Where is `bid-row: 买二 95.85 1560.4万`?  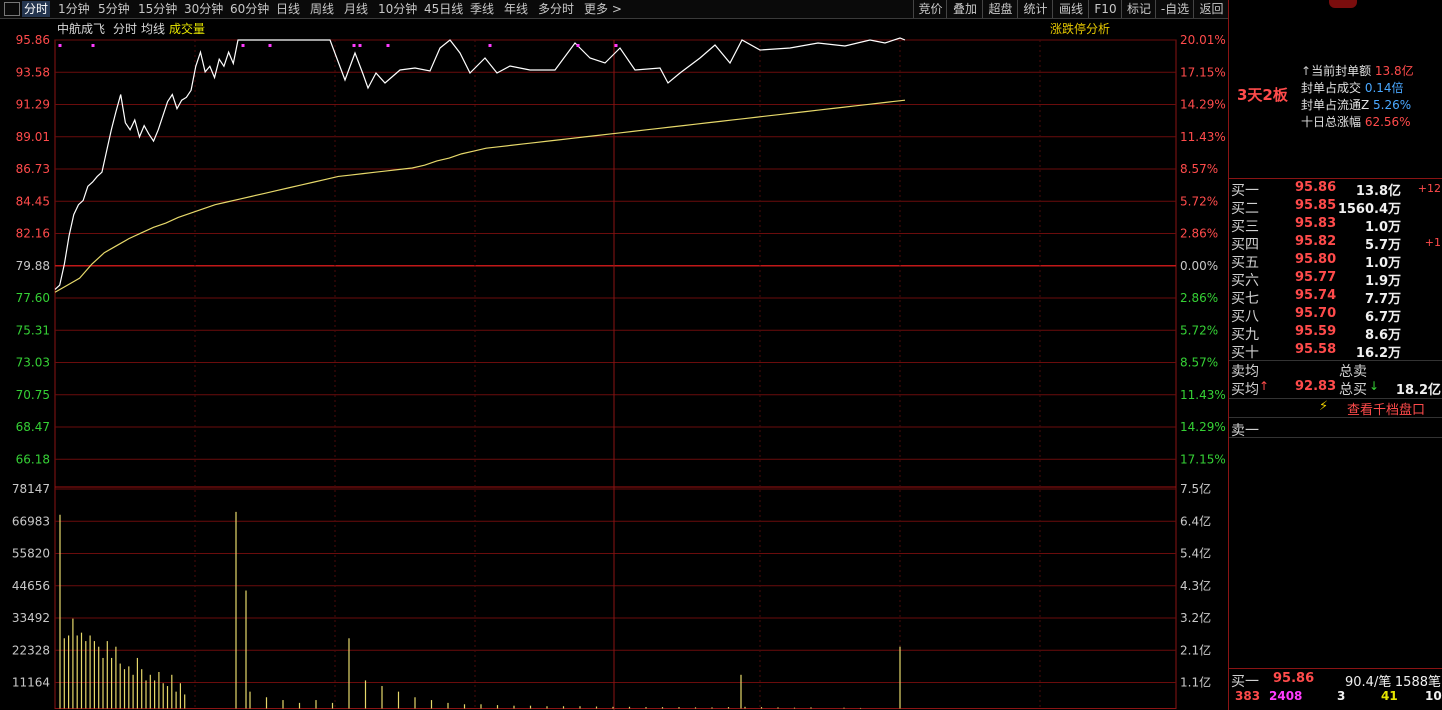 bid-row: 买二 95.85 1560.4万 is located at coordinates (1335, 207).